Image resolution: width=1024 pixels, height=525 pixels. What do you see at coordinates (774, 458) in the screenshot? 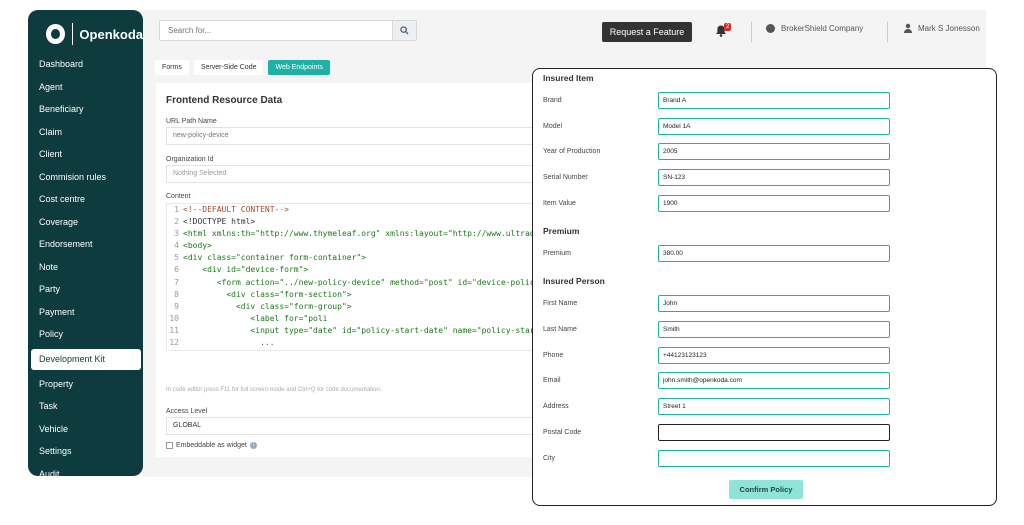
I see `city-input` at bounding box center [774, 458].